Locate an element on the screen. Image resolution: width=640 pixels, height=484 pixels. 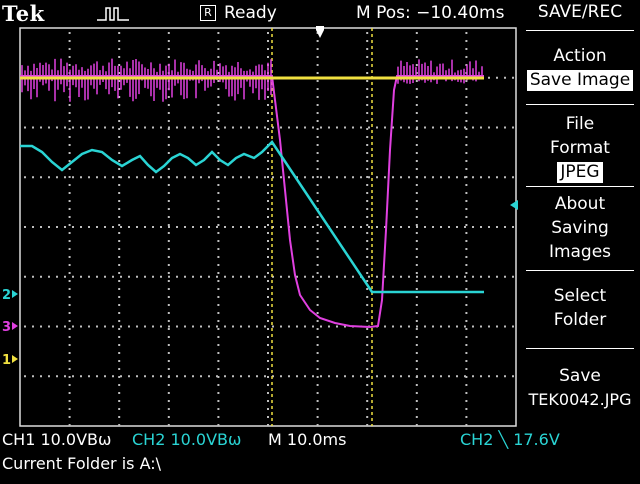
ch3-noise is located at coordinates (252, 80).